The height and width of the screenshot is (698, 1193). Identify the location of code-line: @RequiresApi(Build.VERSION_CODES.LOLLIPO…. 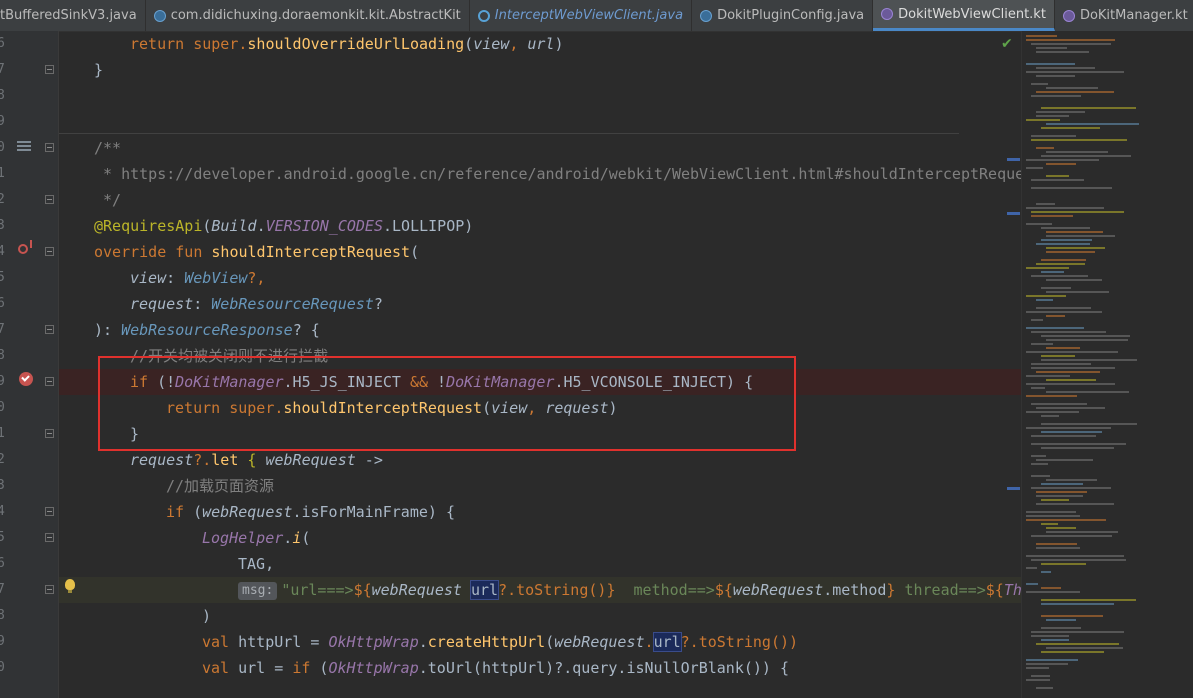
(284, 226).